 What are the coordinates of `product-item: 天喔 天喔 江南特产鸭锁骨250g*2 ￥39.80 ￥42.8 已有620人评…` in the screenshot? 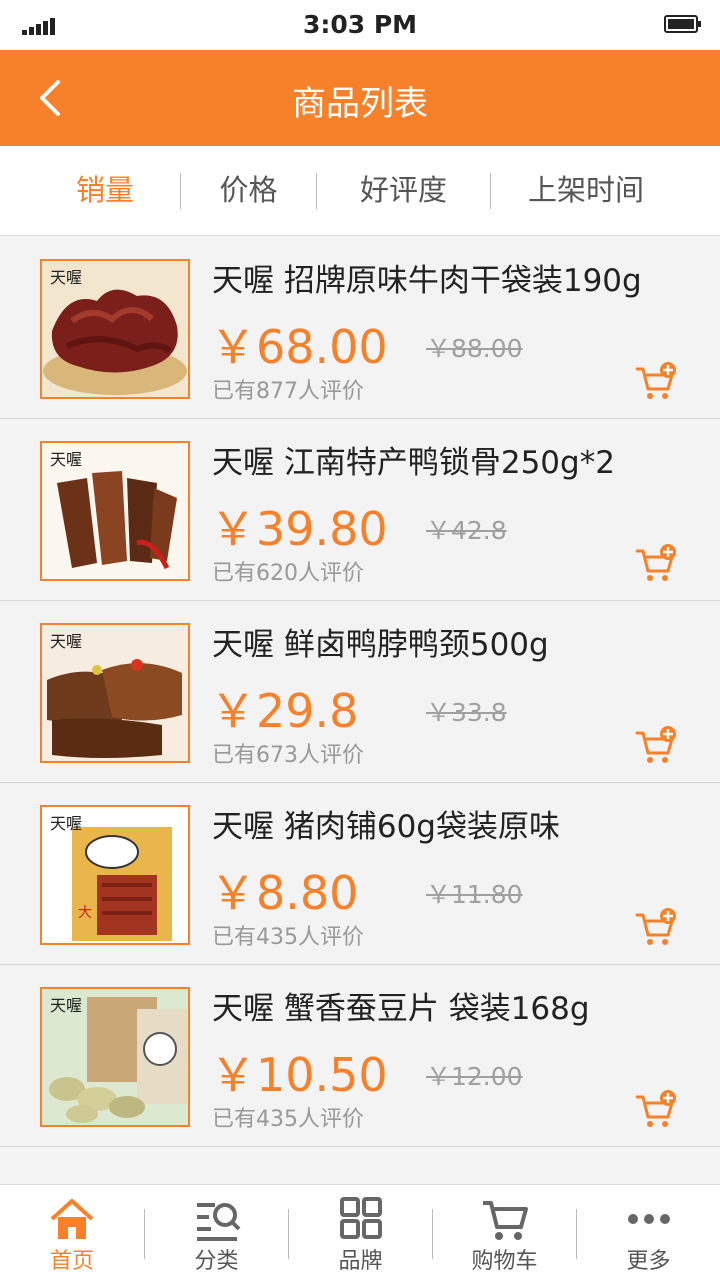 It's located at (360, 510).